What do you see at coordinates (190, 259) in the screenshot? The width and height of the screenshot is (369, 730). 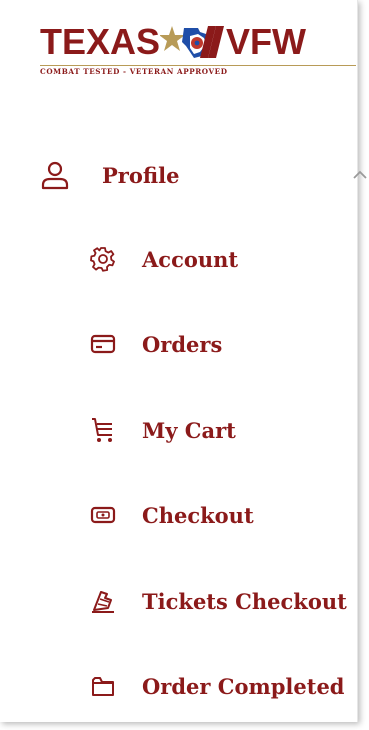 I see `nav-item-label: Account` at bounding box center [190, 259].